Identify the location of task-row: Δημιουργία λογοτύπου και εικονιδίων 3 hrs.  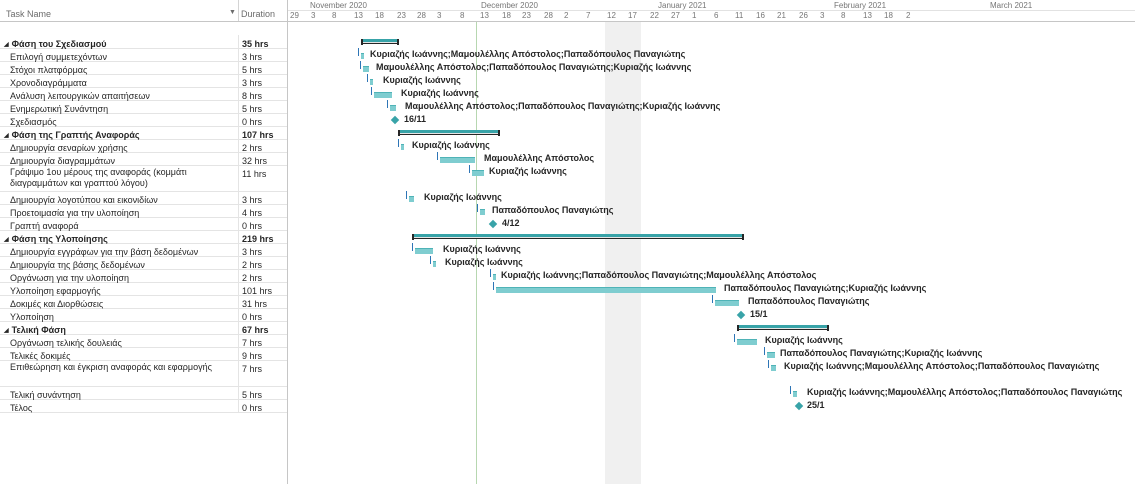
(143, 198).